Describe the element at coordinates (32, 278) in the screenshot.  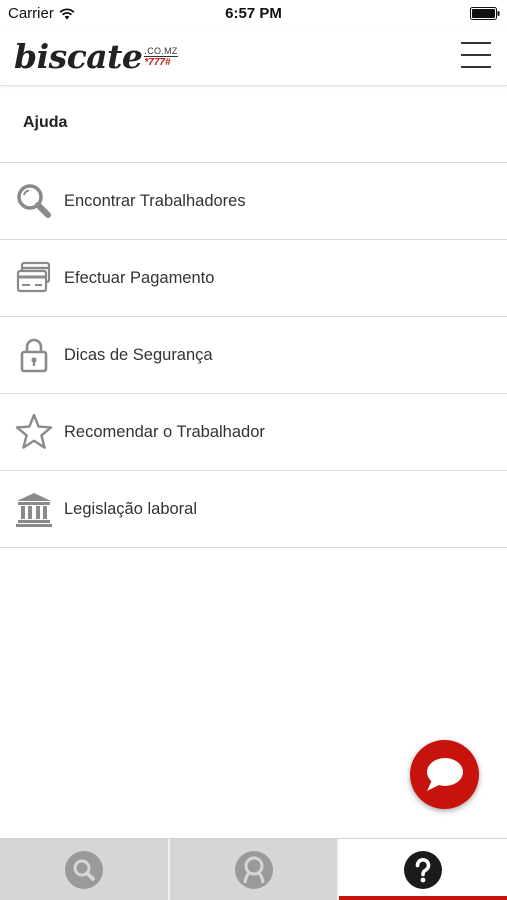
I see `card-icon` at that location.